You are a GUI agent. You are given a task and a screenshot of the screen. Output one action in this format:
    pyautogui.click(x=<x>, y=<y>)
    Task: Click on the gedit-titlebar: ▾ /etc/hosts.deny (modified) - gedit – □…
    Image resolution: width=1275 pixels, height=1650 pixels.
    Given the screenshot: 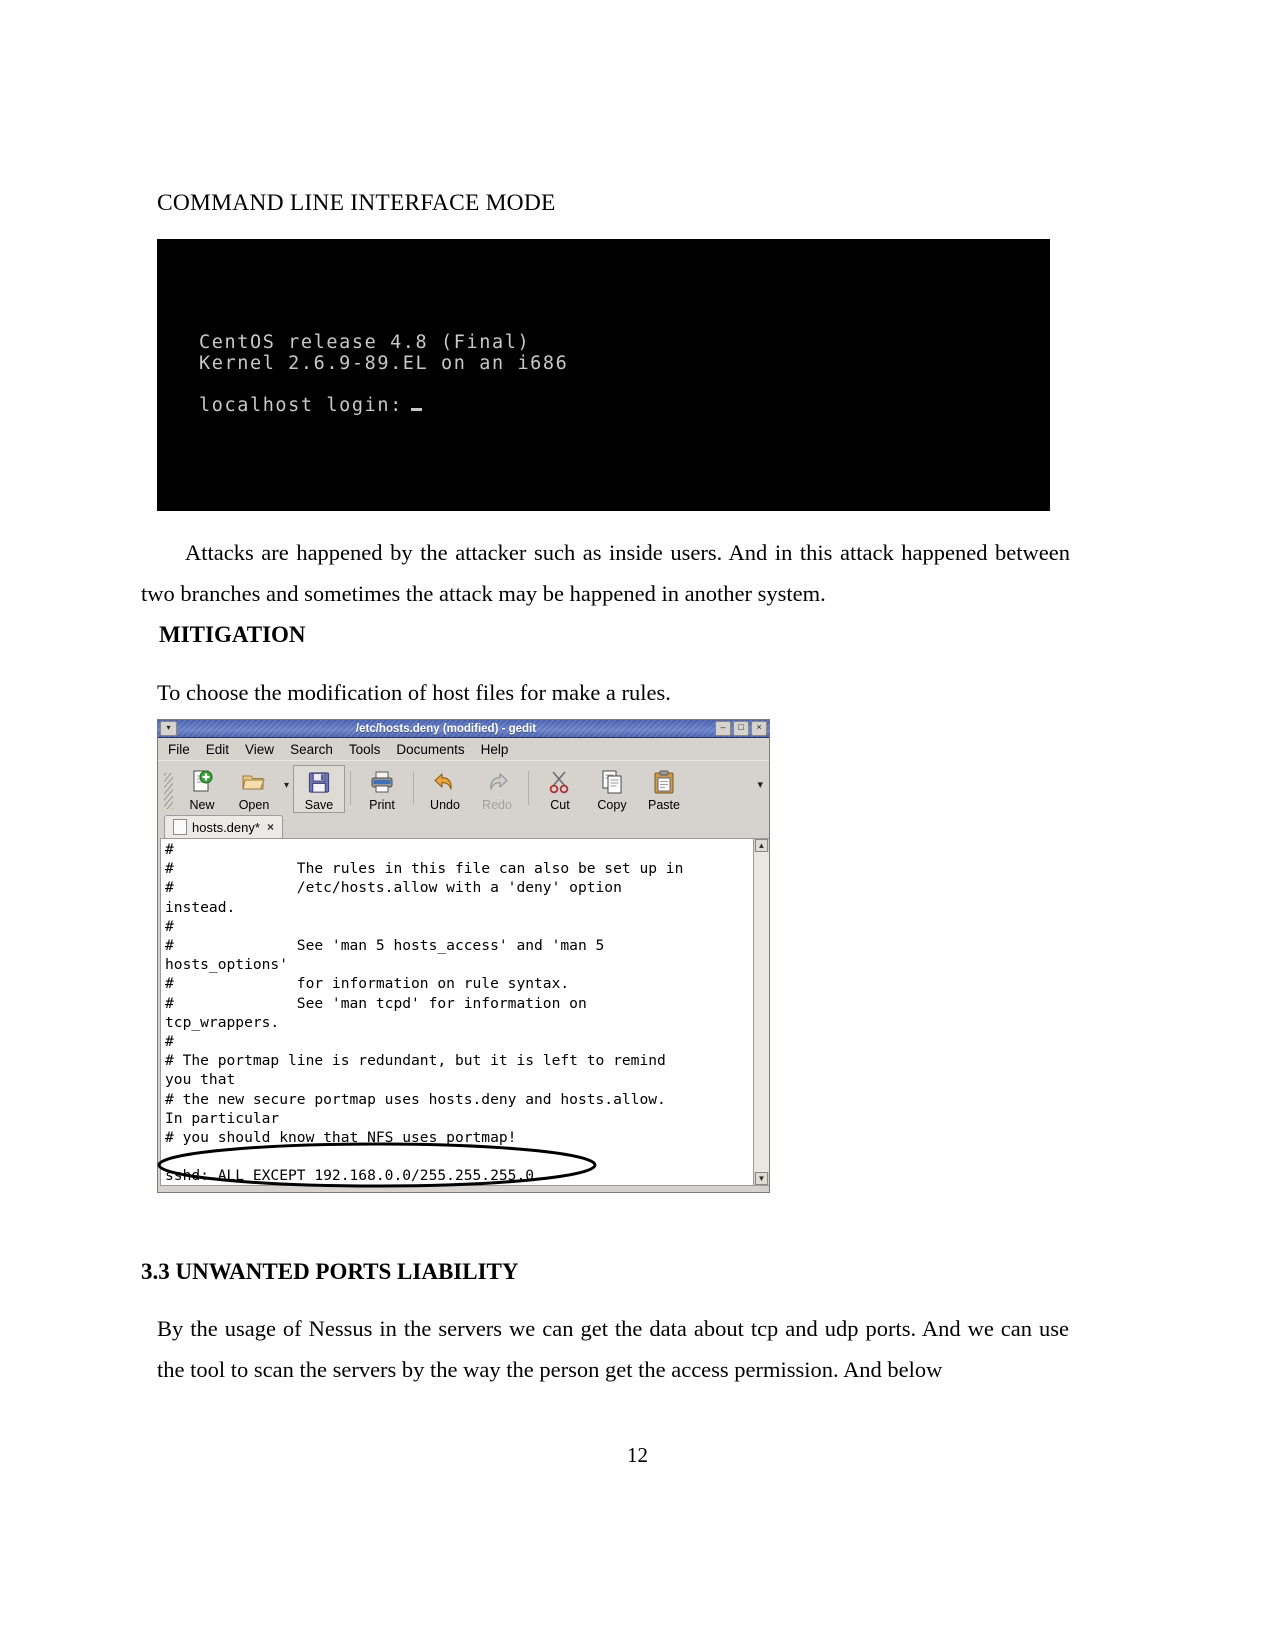 What is the action you would take?
    pyautogui.click(x=463, y=729)
    